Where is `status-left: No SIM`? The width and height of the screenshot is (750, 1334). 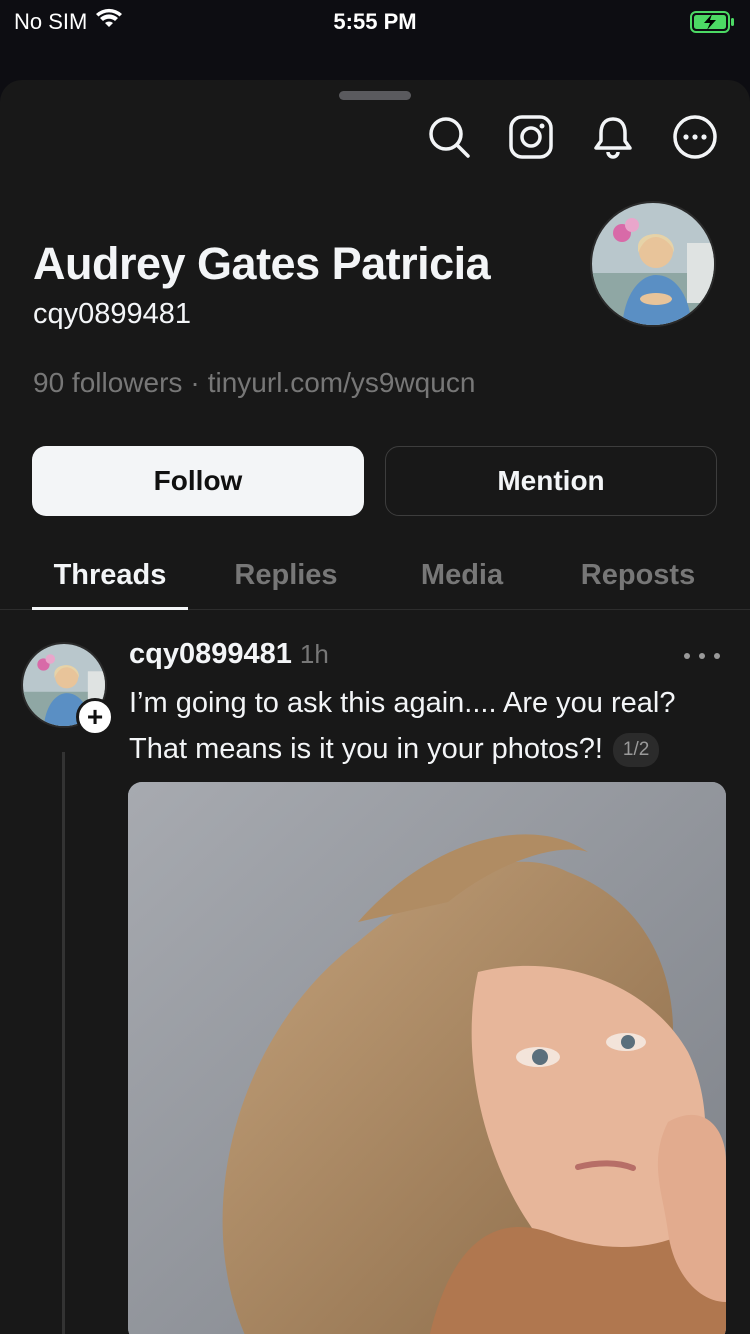 status-left: No SIM is located at coordinates (68, 22).